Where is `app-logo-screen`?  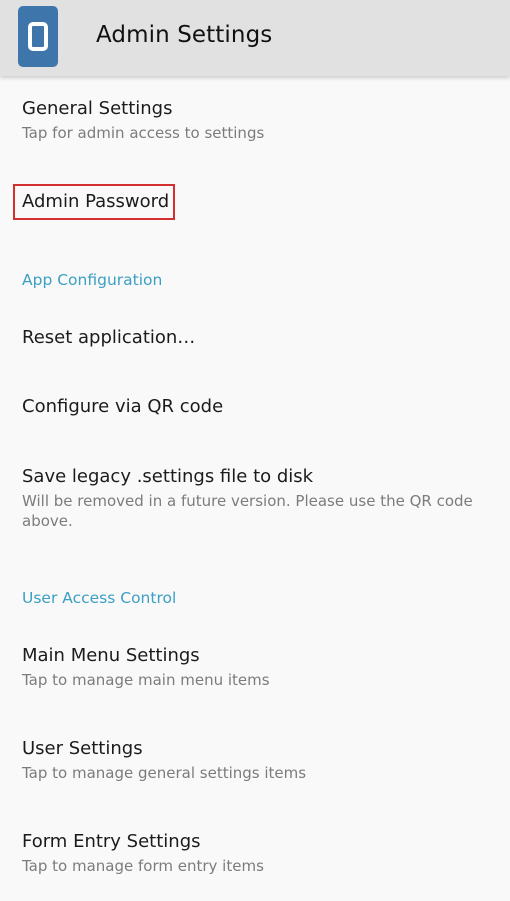 app-logo-screen is located at coordinates (38, 36).